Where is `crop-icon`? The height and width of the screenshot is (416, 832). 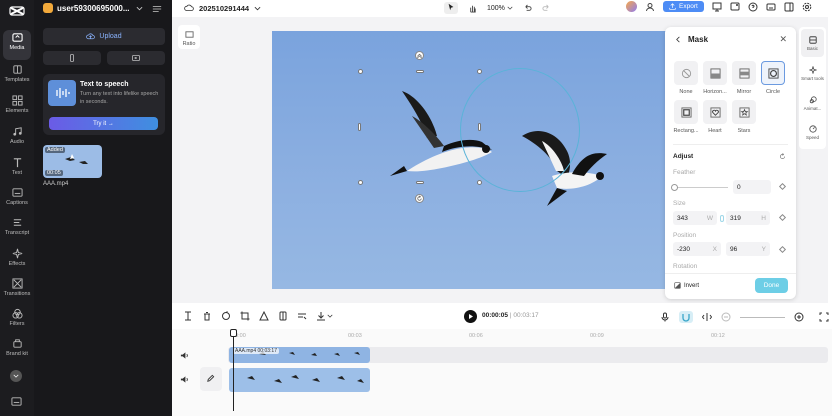
crop-icon is located at coordinates (245, 316).